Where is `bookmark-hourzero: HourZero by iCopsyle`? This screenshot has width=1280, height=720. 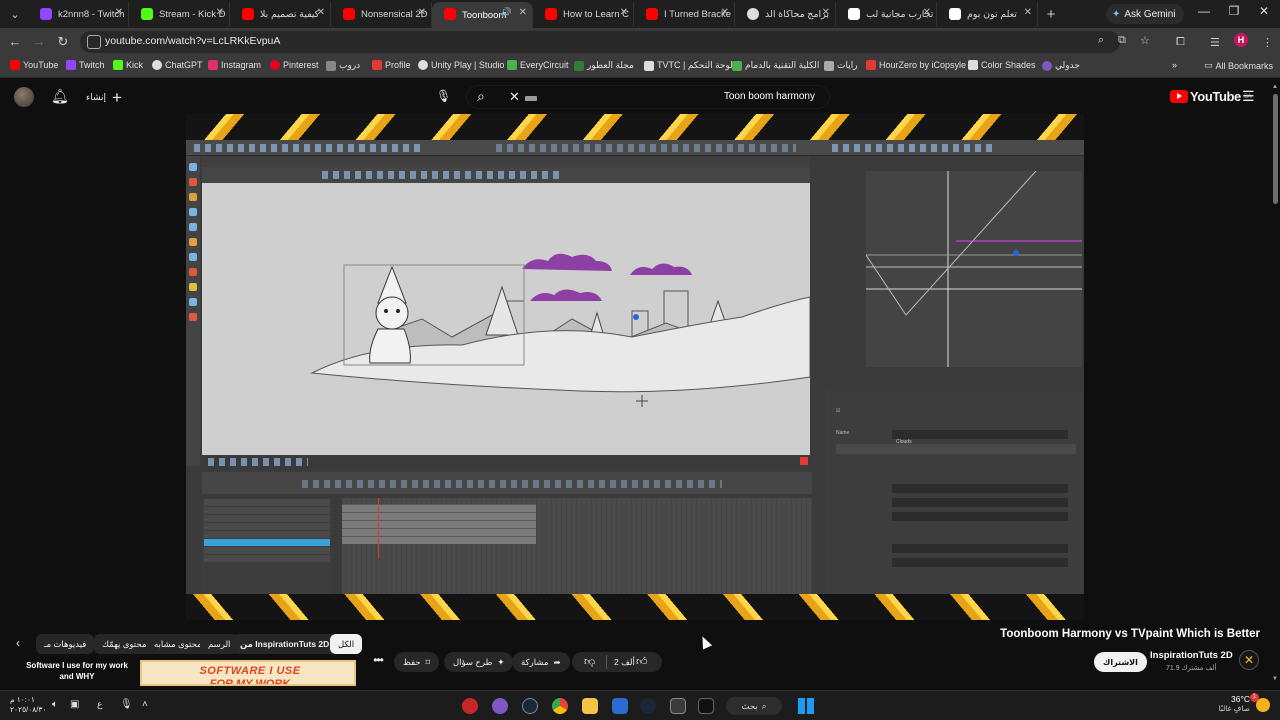 bookmark-hourzero: HourZero by iCopsyle is located at coordinates (916, 65).